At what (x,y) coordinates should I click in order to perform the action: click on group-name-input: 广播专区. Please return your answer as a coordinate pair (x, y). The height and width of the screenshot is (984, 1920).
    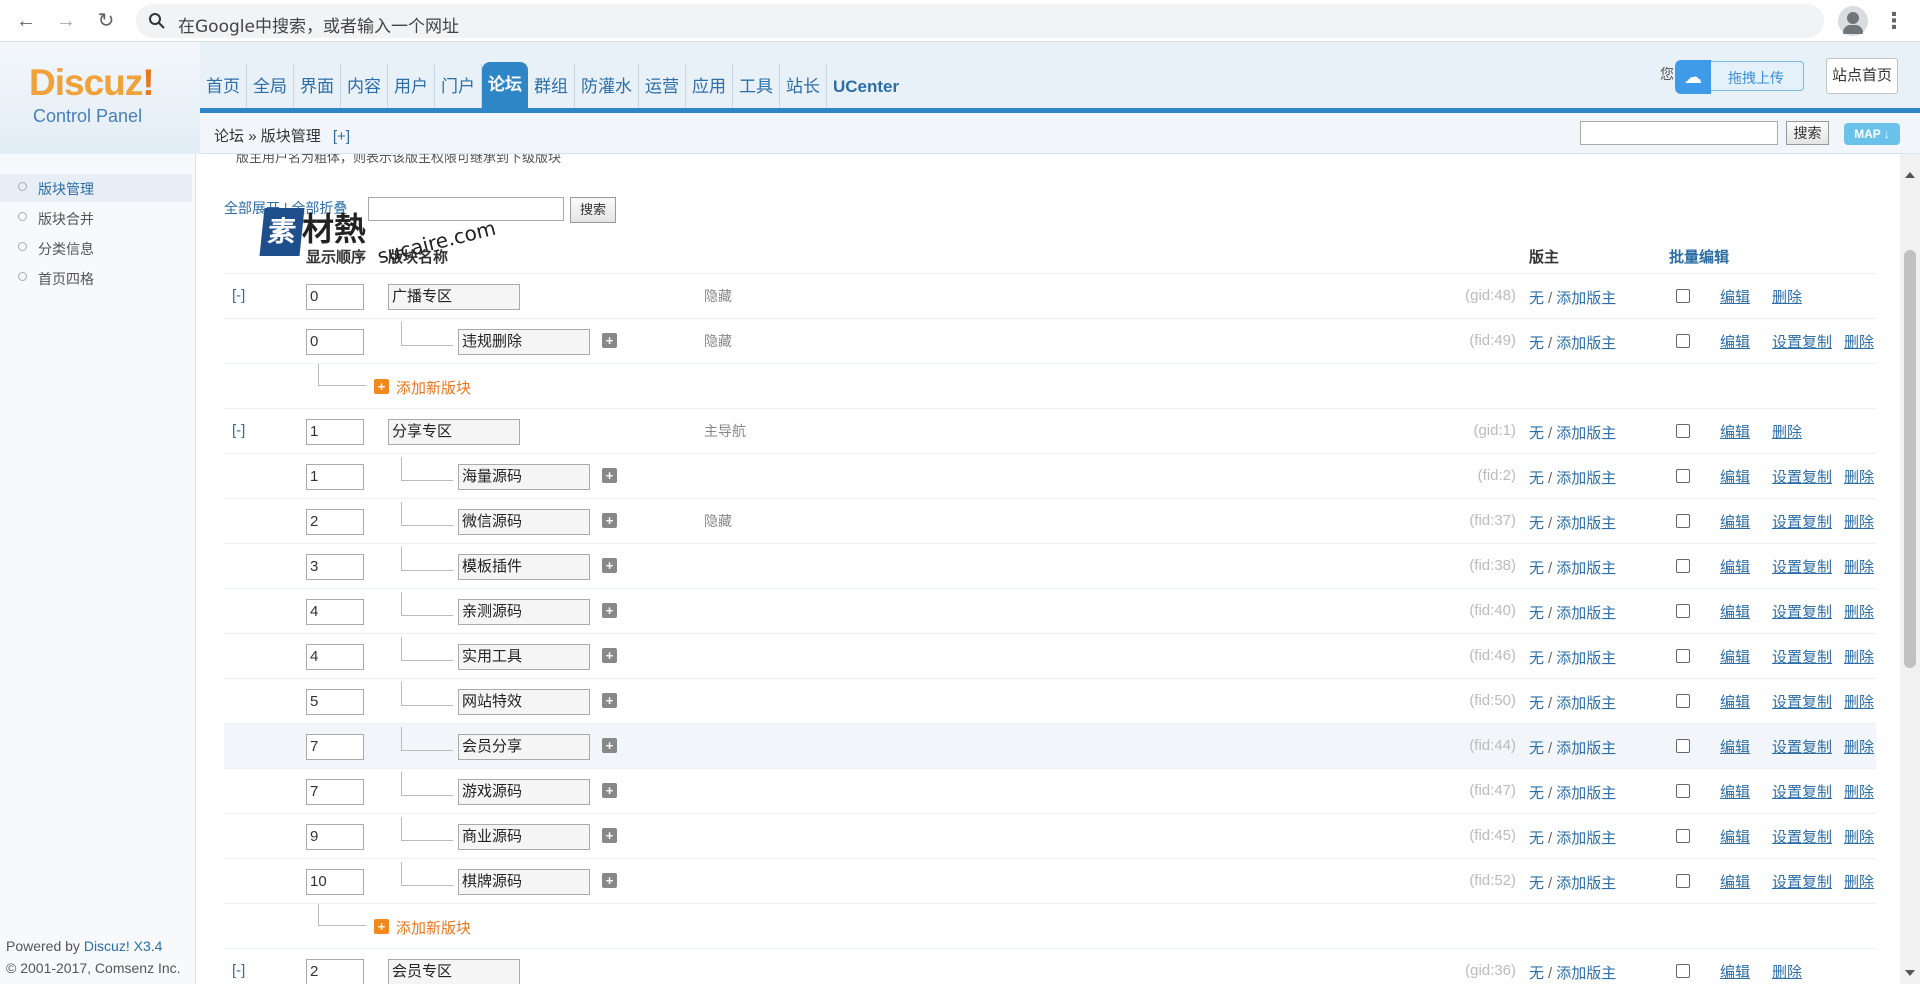
    Looking at the image, I should click on (454, 297).